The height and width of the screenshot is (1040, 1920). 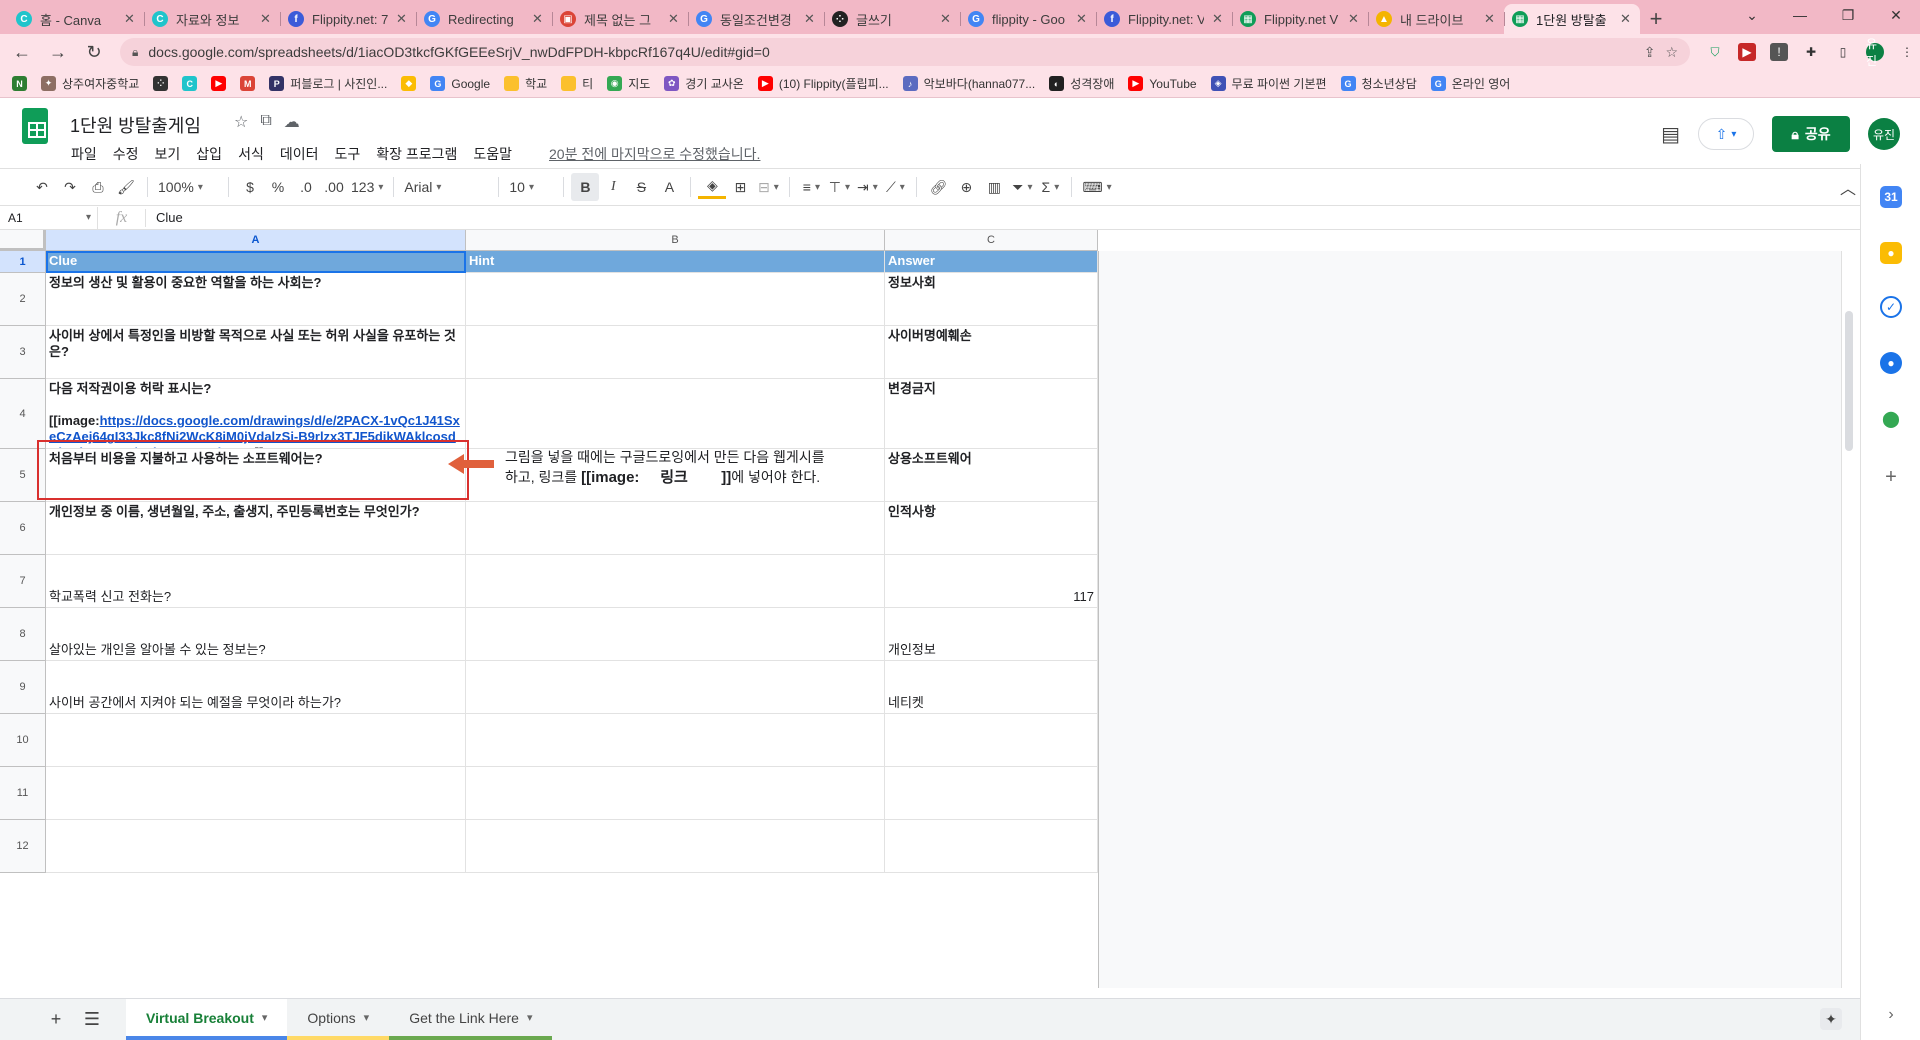 What do you see at coordinates (256, 262) in the screenshot?
I see `cell-a1: Clue` at bounding box center [256, 262].